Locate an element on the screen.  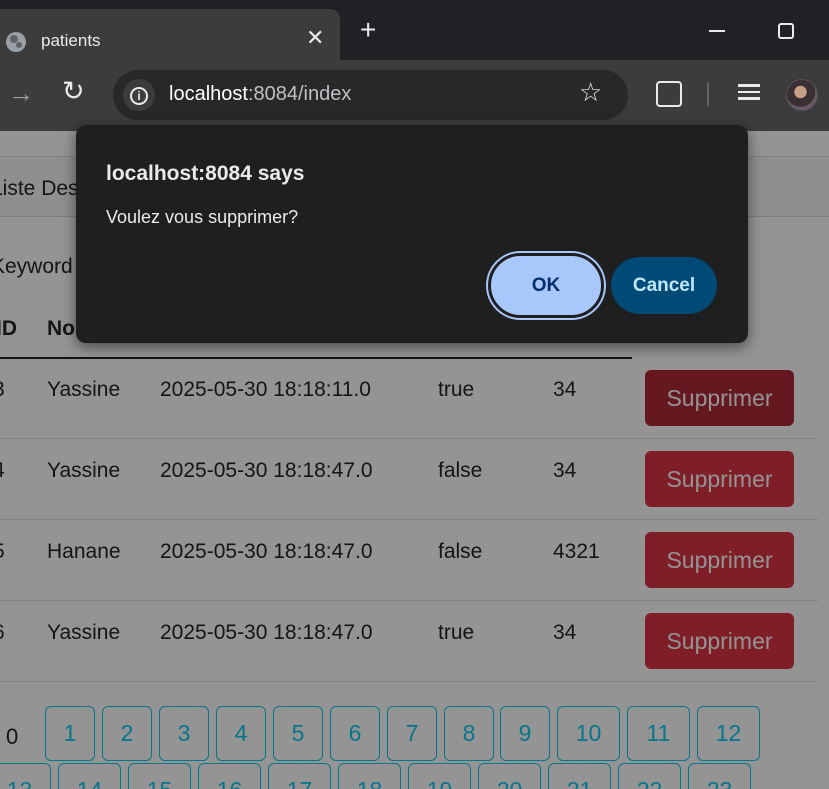
forward-icon: → is located at coordinates (21, 93).